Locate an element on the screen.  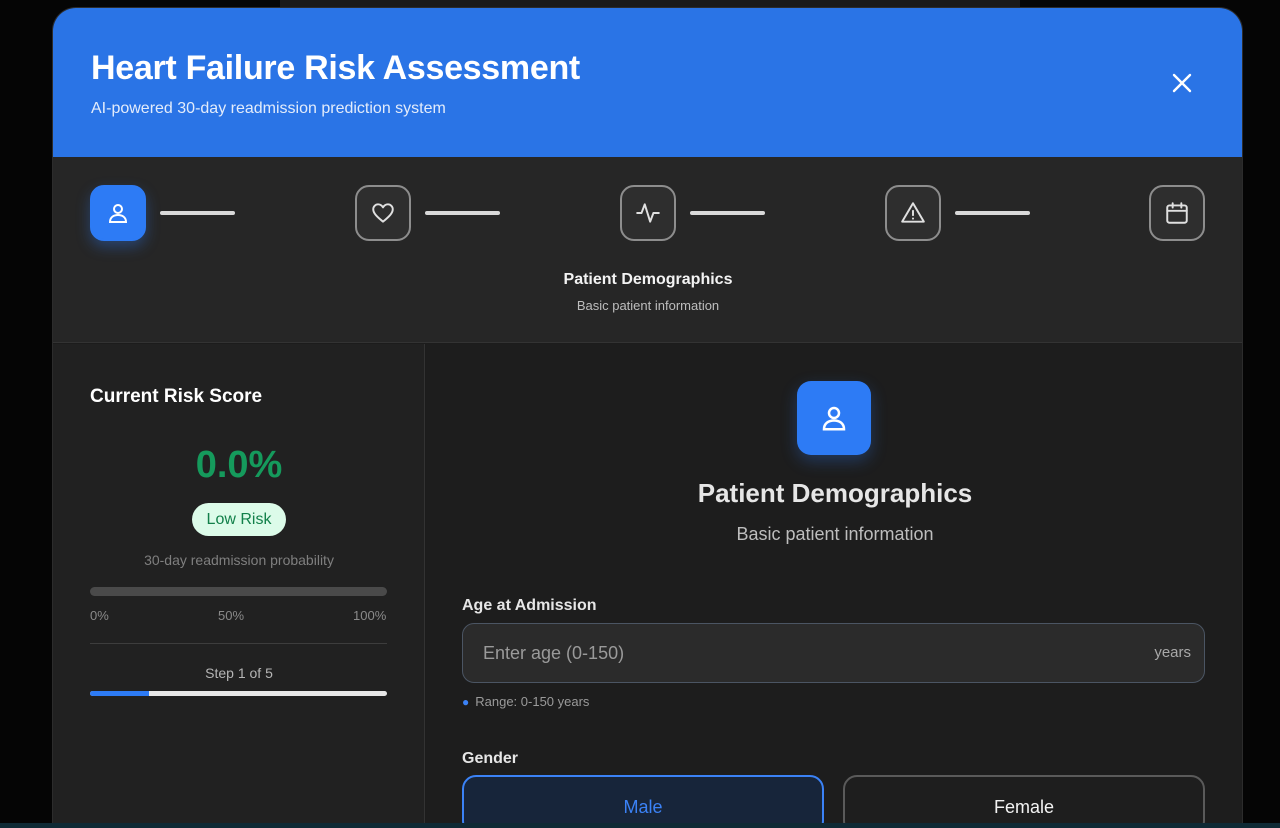
step-vitals is located at coordinates (648, 213).